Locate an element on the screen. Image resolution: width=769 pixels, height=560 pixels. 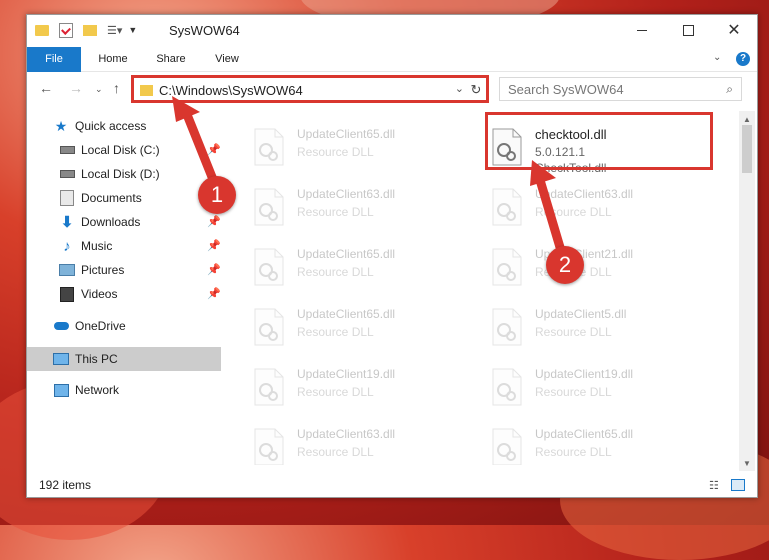
step-1-badge: 1 is located at coordinates (217, 195).